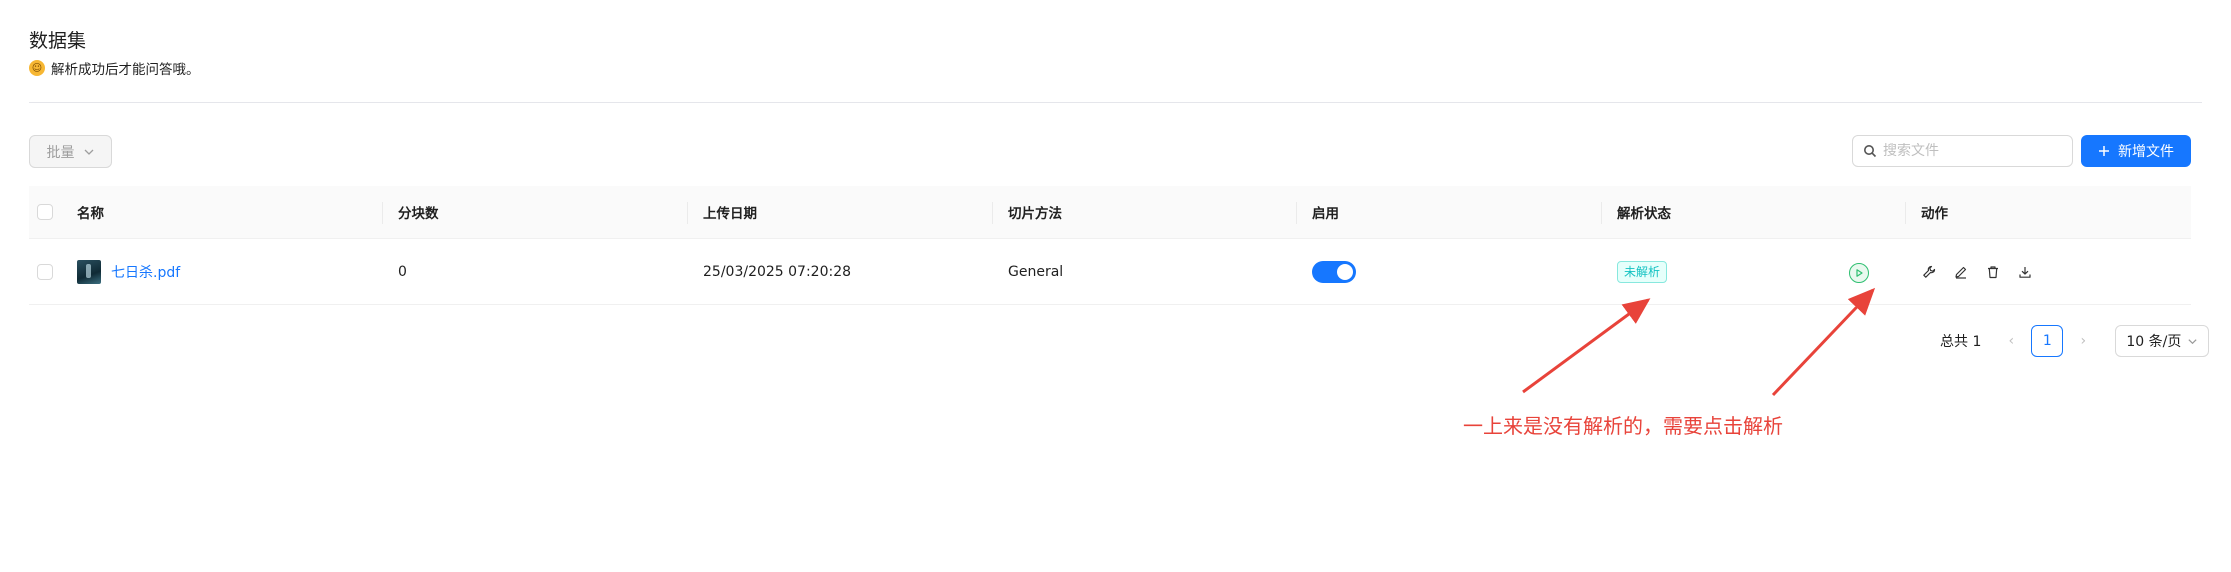 The image size is (2231, 572). I want to click on page-size-value: 10 条/页, so click(2154, 342).